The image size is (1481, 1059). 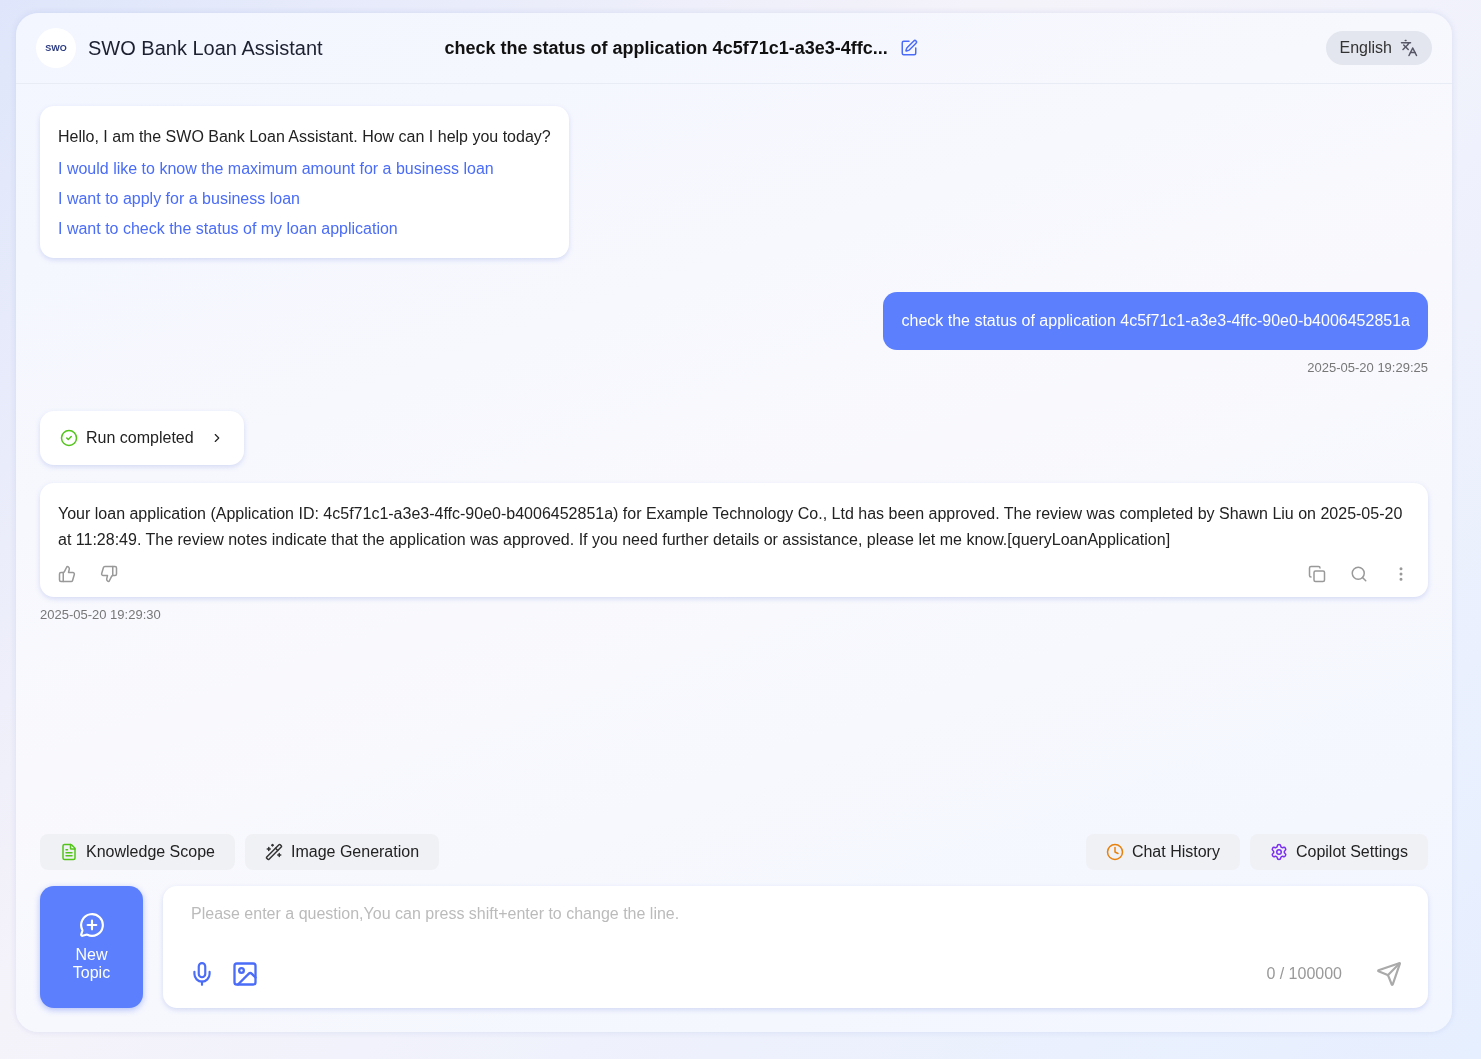 What do you see at coordinates (1317, 574) in the screenshot?
I see `copy-icon` at bounding box center [1317, 574].